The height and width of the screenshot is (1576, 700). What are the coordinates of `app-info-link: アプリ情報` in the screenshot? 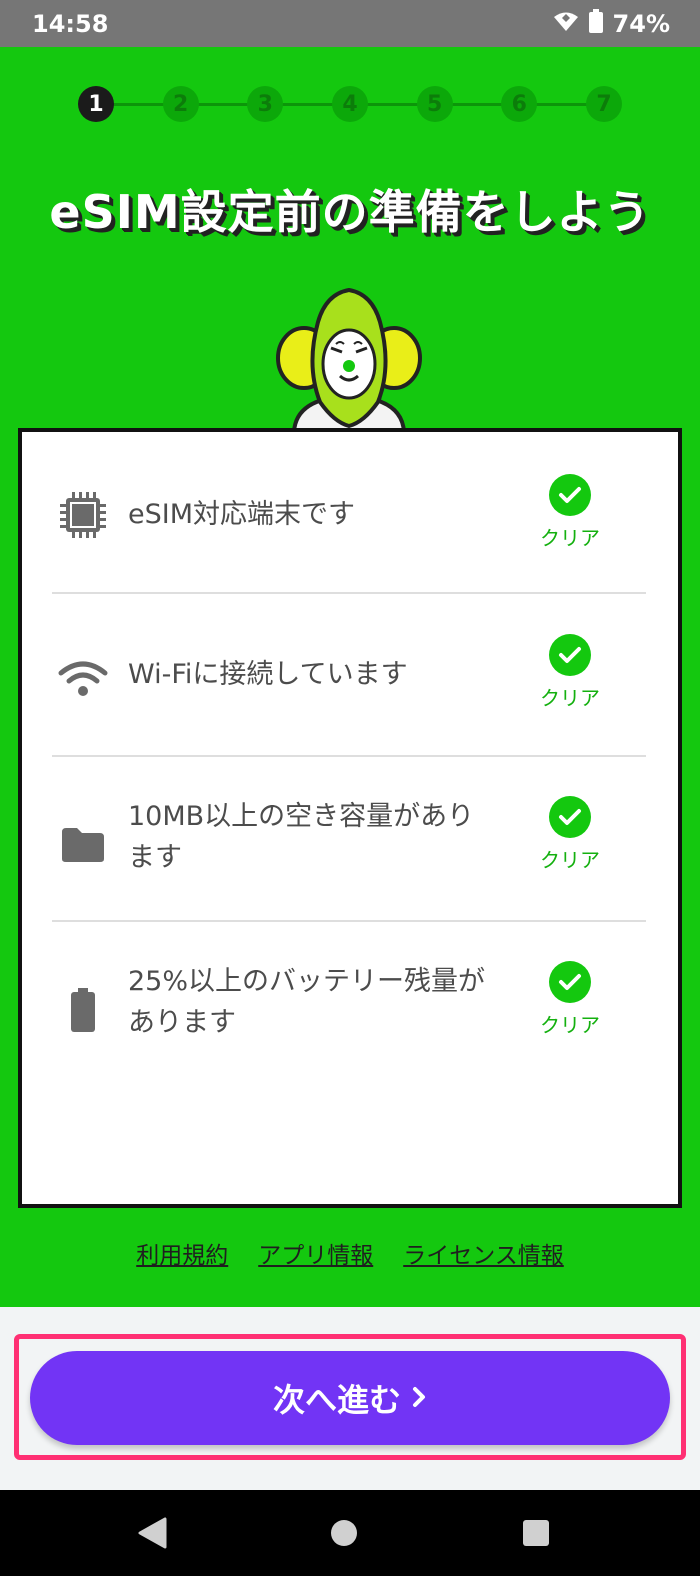 It's located at (315, 1253).